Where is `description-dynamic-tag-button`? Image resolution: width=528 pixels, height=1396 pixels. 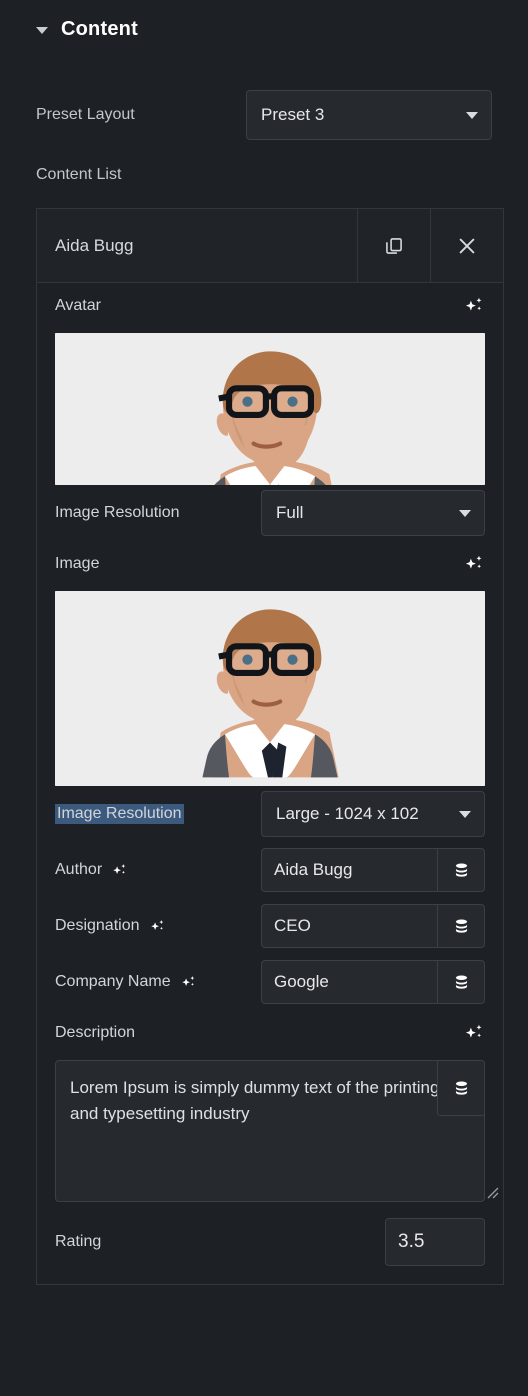
description-dynamic-tag-button is located at coordinates (461, 1088).